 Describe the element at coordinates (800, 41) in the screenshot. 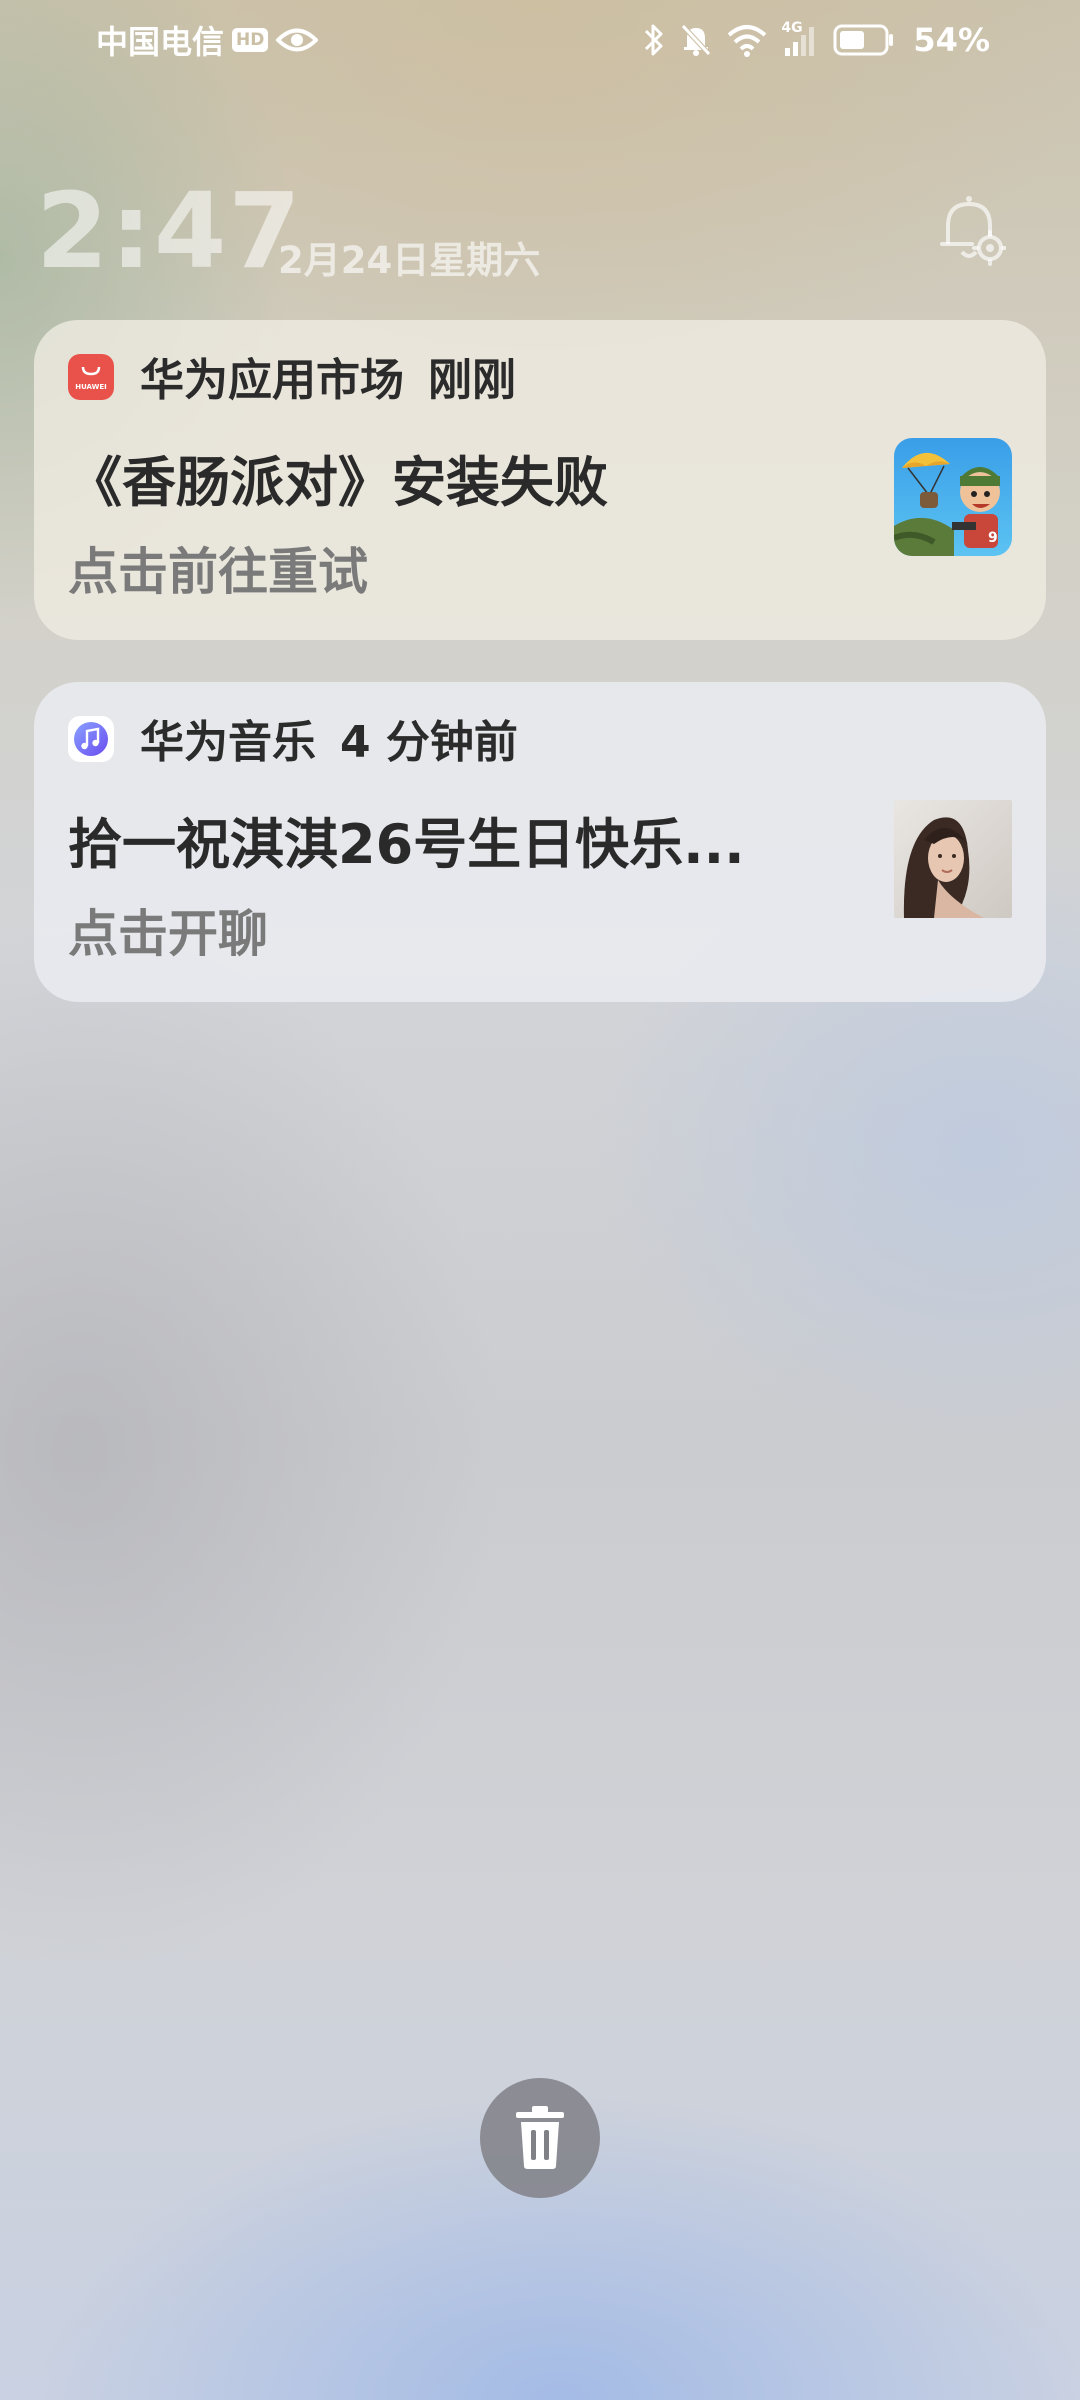

I see `signal-icon` at that location.